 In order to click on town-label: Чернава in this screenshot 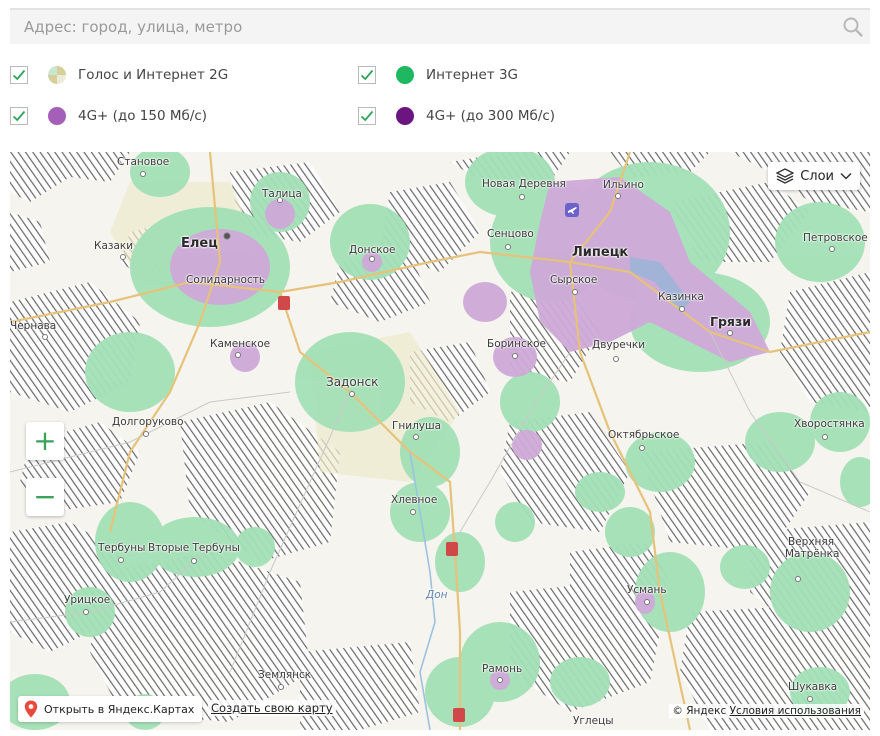, I will do `click(33, 326)`.